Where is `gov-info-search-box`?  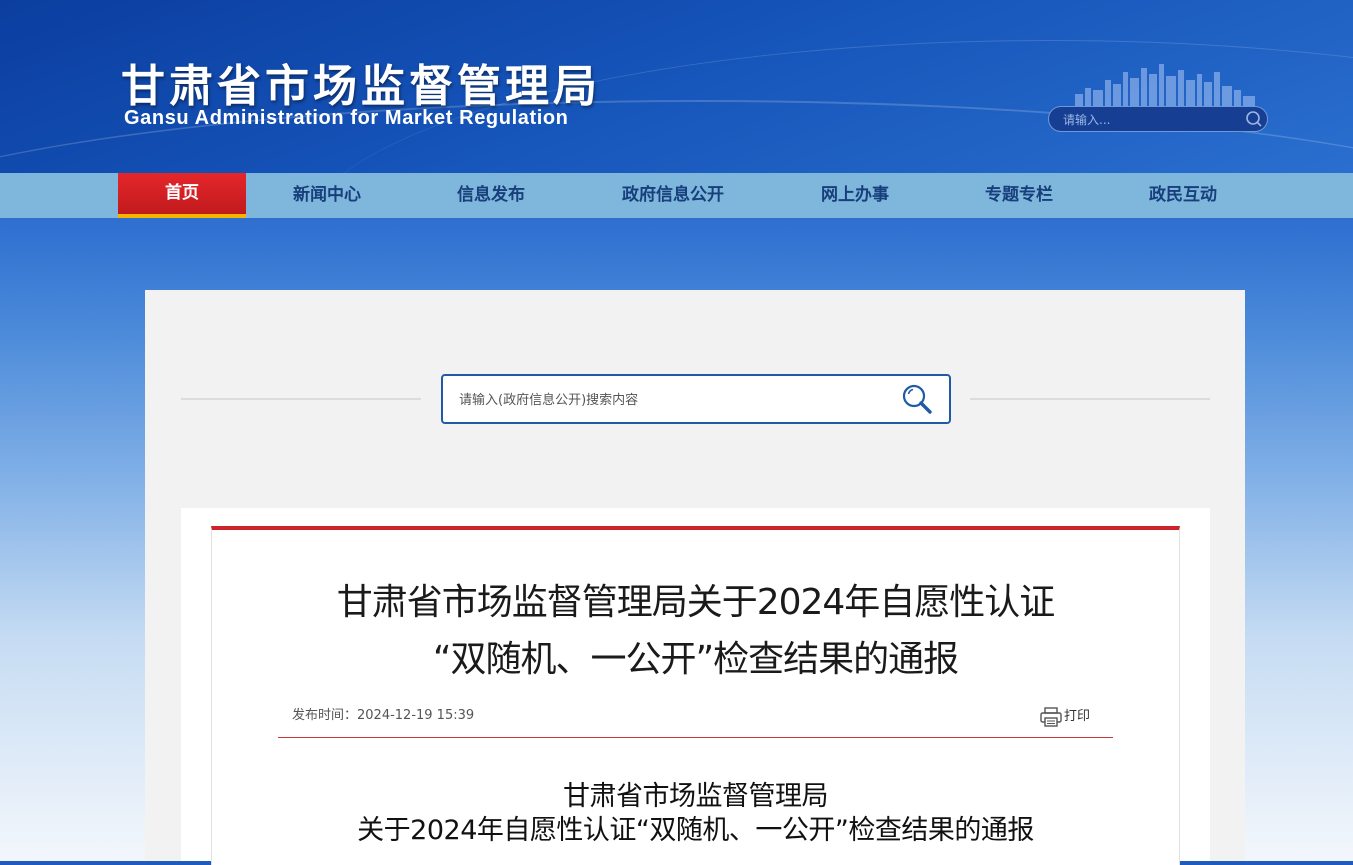
gov-info-search-box is located at coordinates (696, 399).